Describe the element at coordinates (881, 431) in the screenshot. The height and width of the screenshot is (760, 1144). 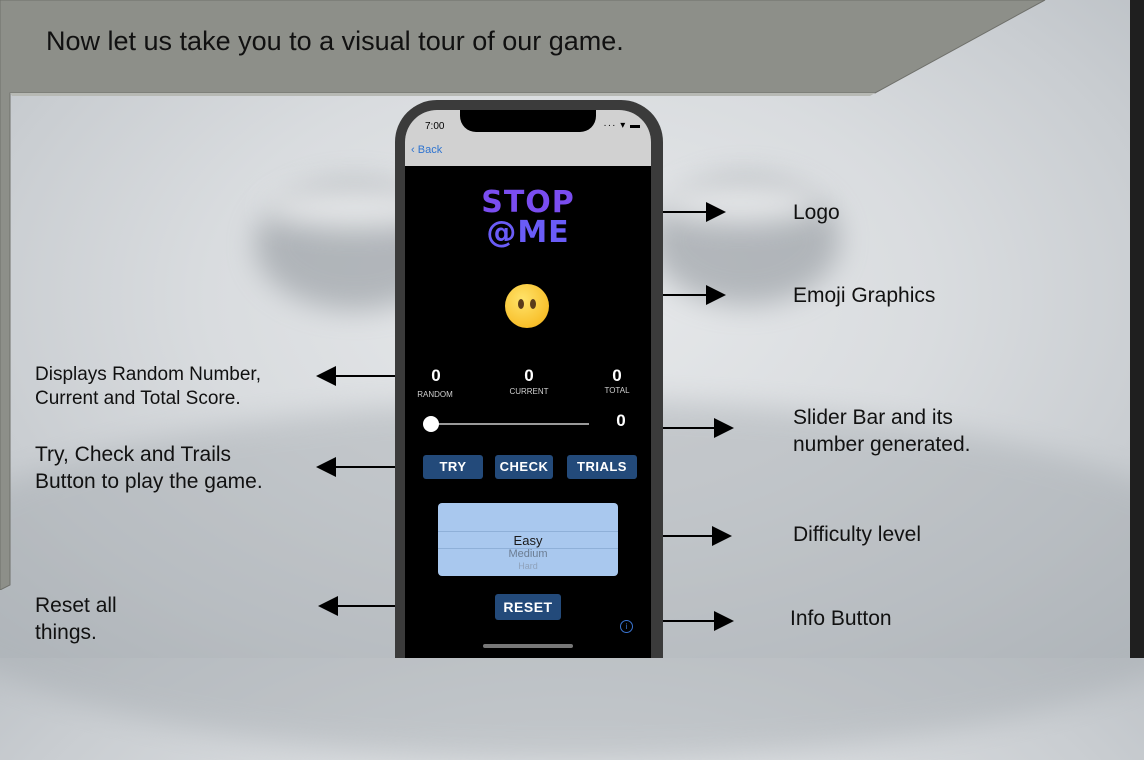
I see `callout-slider: Slider Bar and its number generated.` at that location.